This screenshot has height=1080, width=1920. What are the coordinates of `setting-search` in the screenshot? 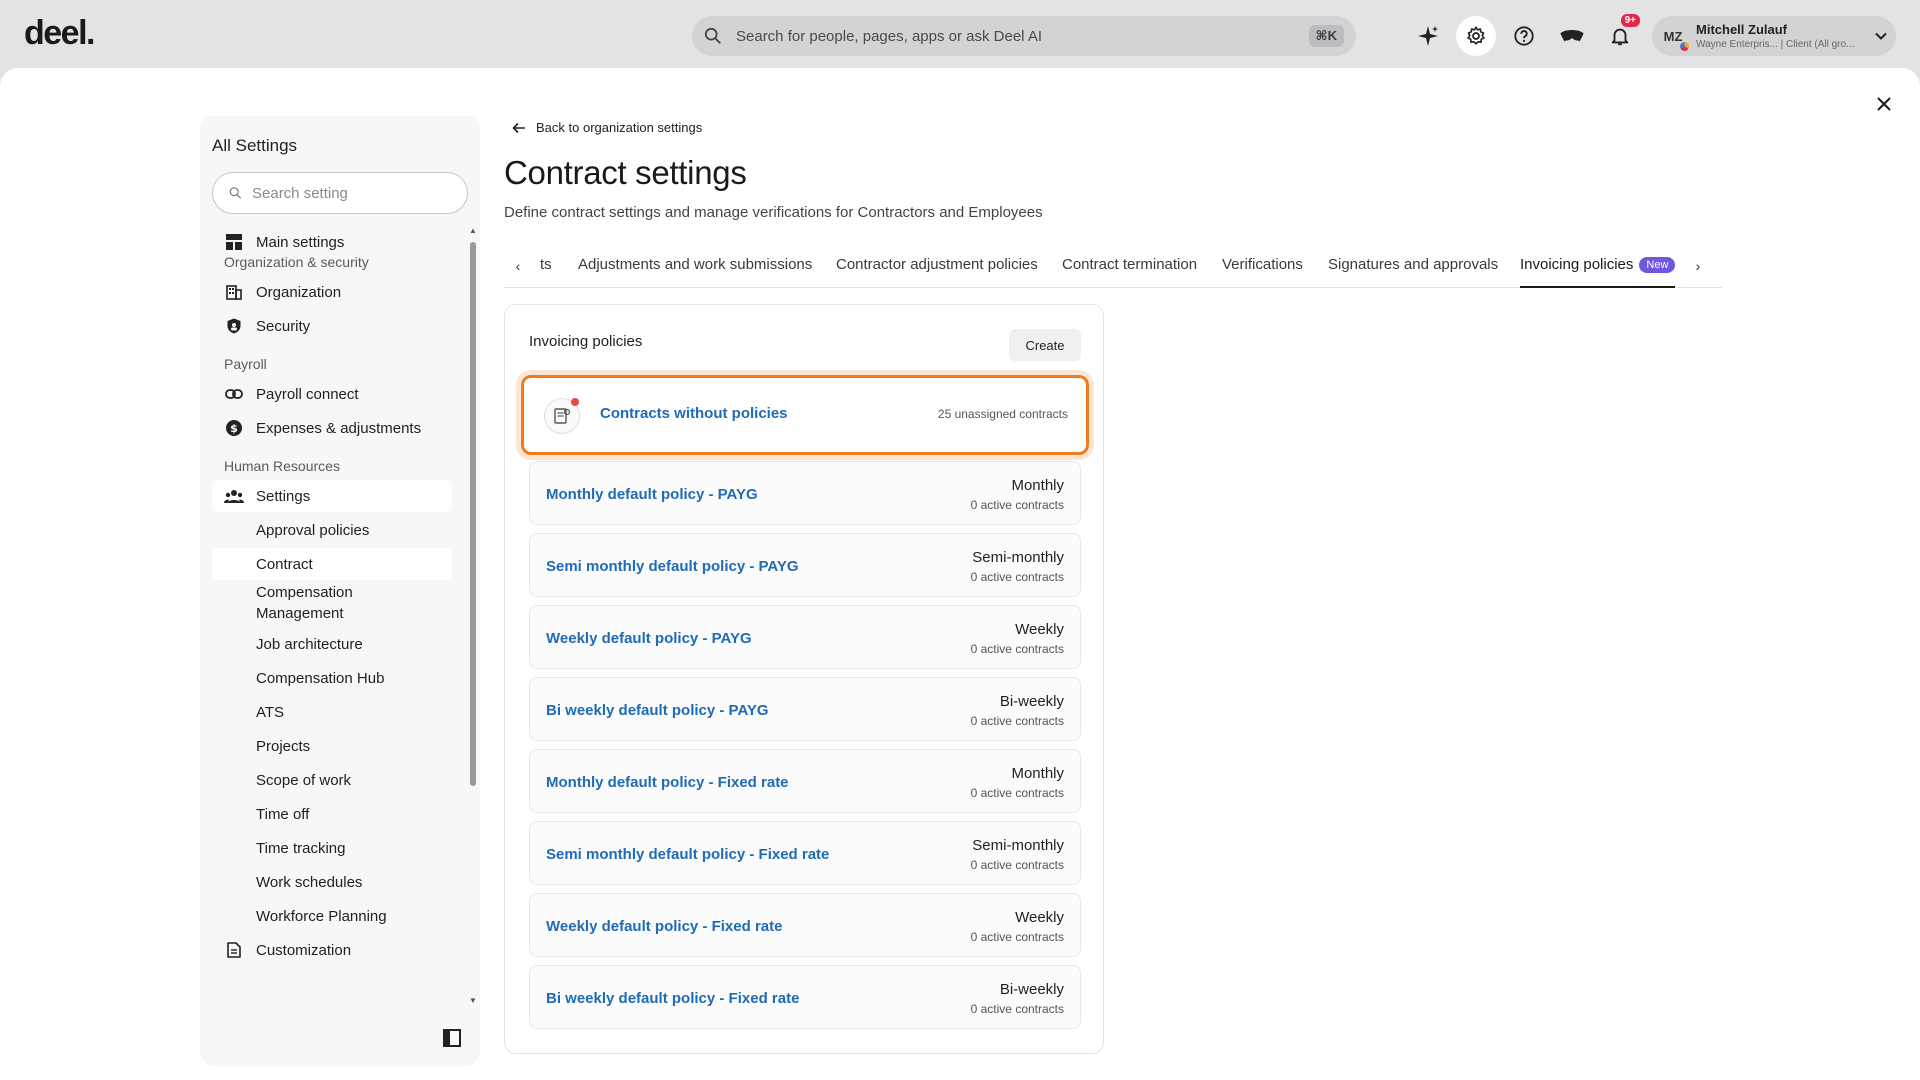 It's located at (340, 193).